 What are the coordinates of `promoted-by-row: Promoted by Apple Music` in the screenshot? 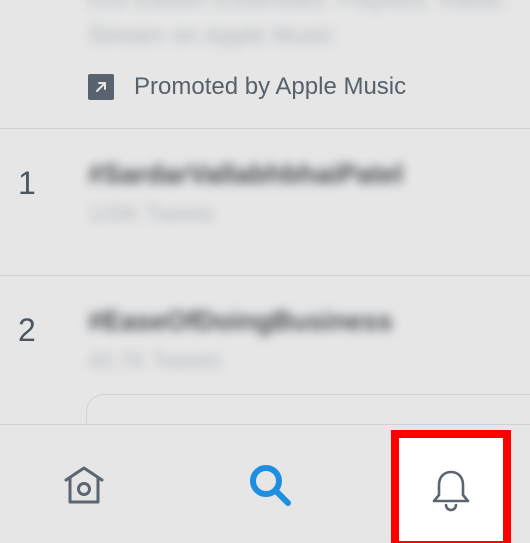 It's located at (247, 87).